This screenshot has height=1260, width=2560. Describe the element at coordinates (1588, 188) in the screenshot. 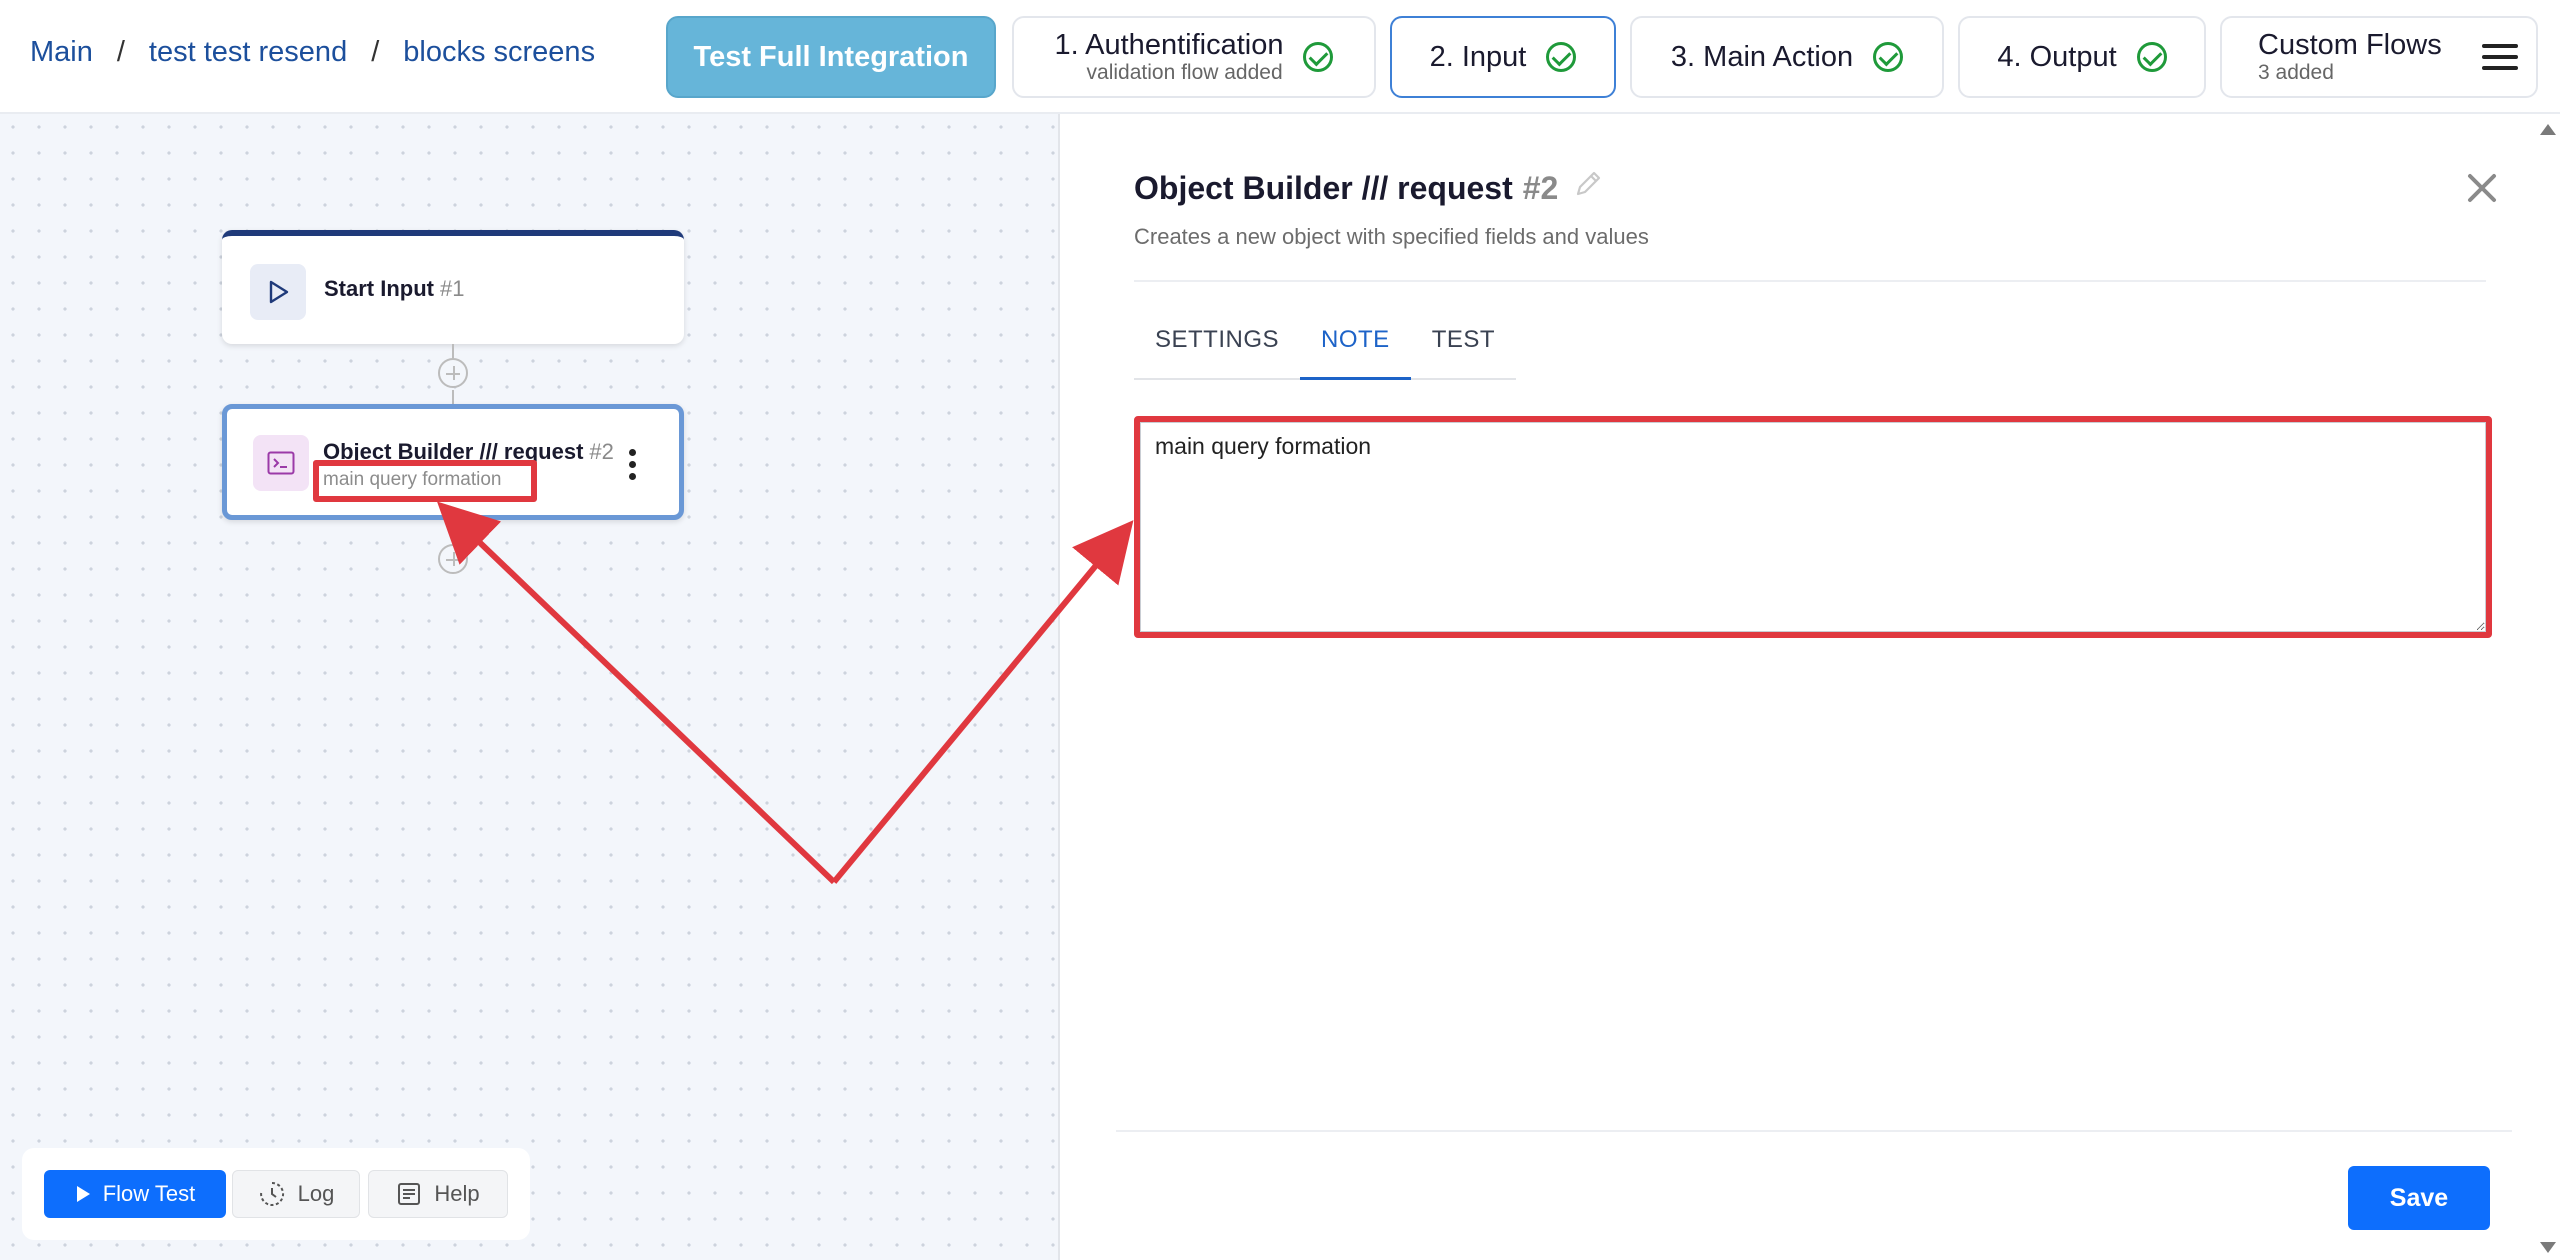

I see `pencil-icon` at that location.